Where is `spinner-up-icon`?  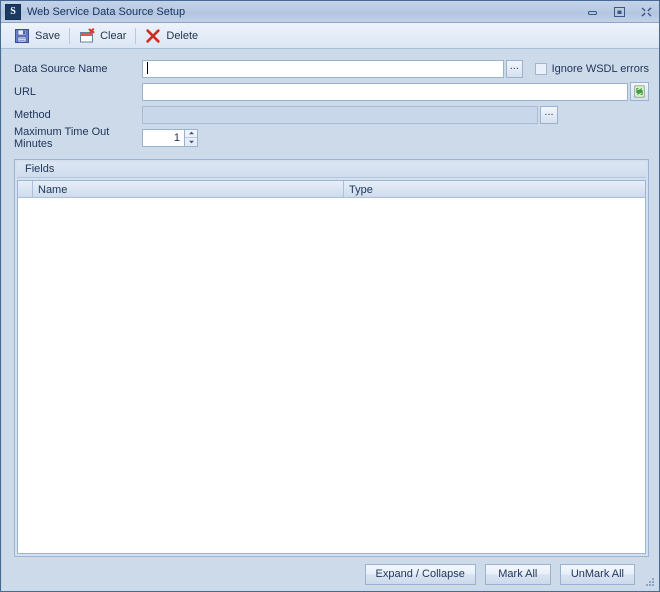 spinner-up-icon is located at coordinates (191, 134).